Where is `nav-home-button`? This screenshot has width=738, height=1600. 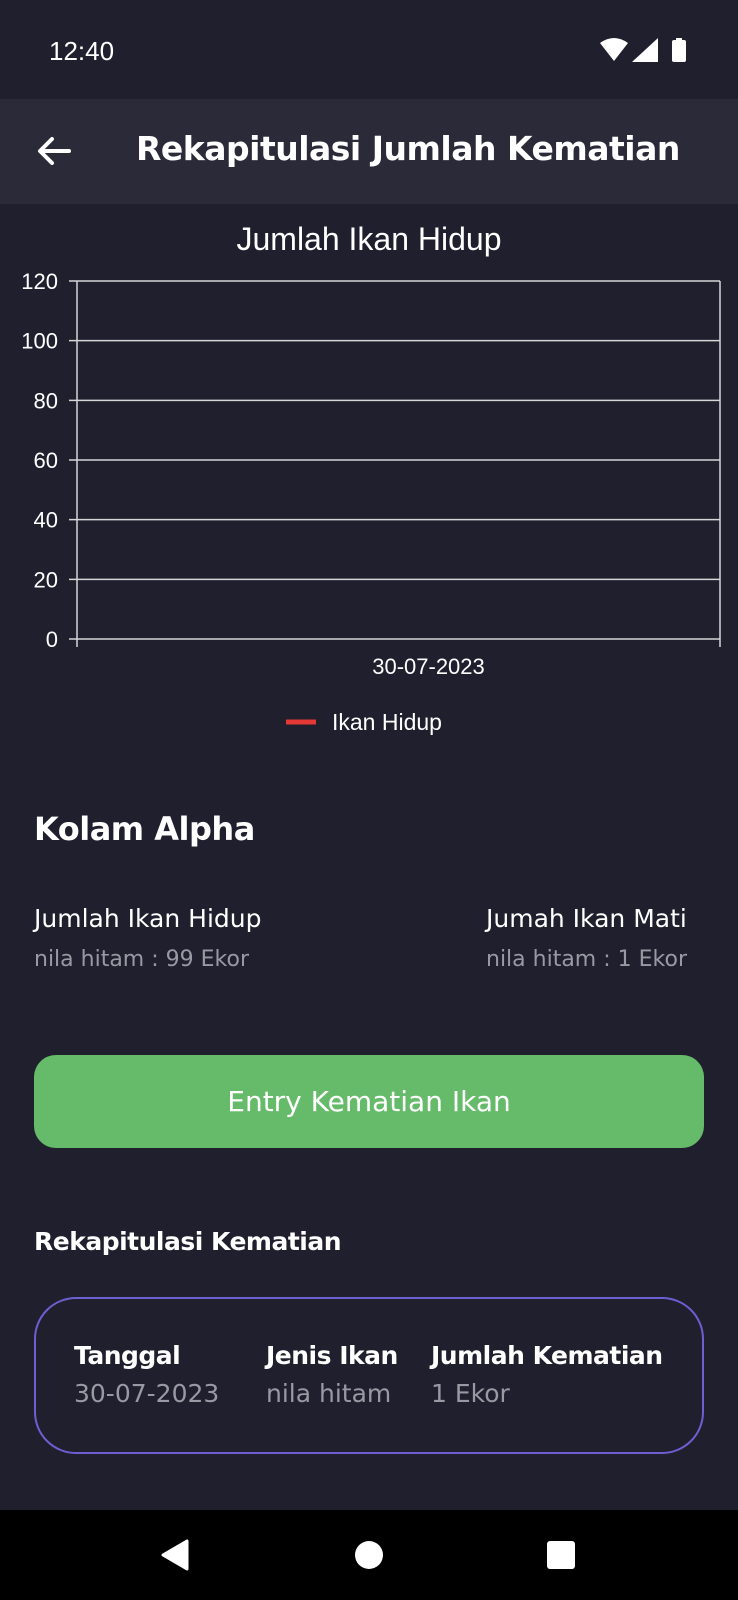 nav-home-button is located at coordinates (369, 1555).